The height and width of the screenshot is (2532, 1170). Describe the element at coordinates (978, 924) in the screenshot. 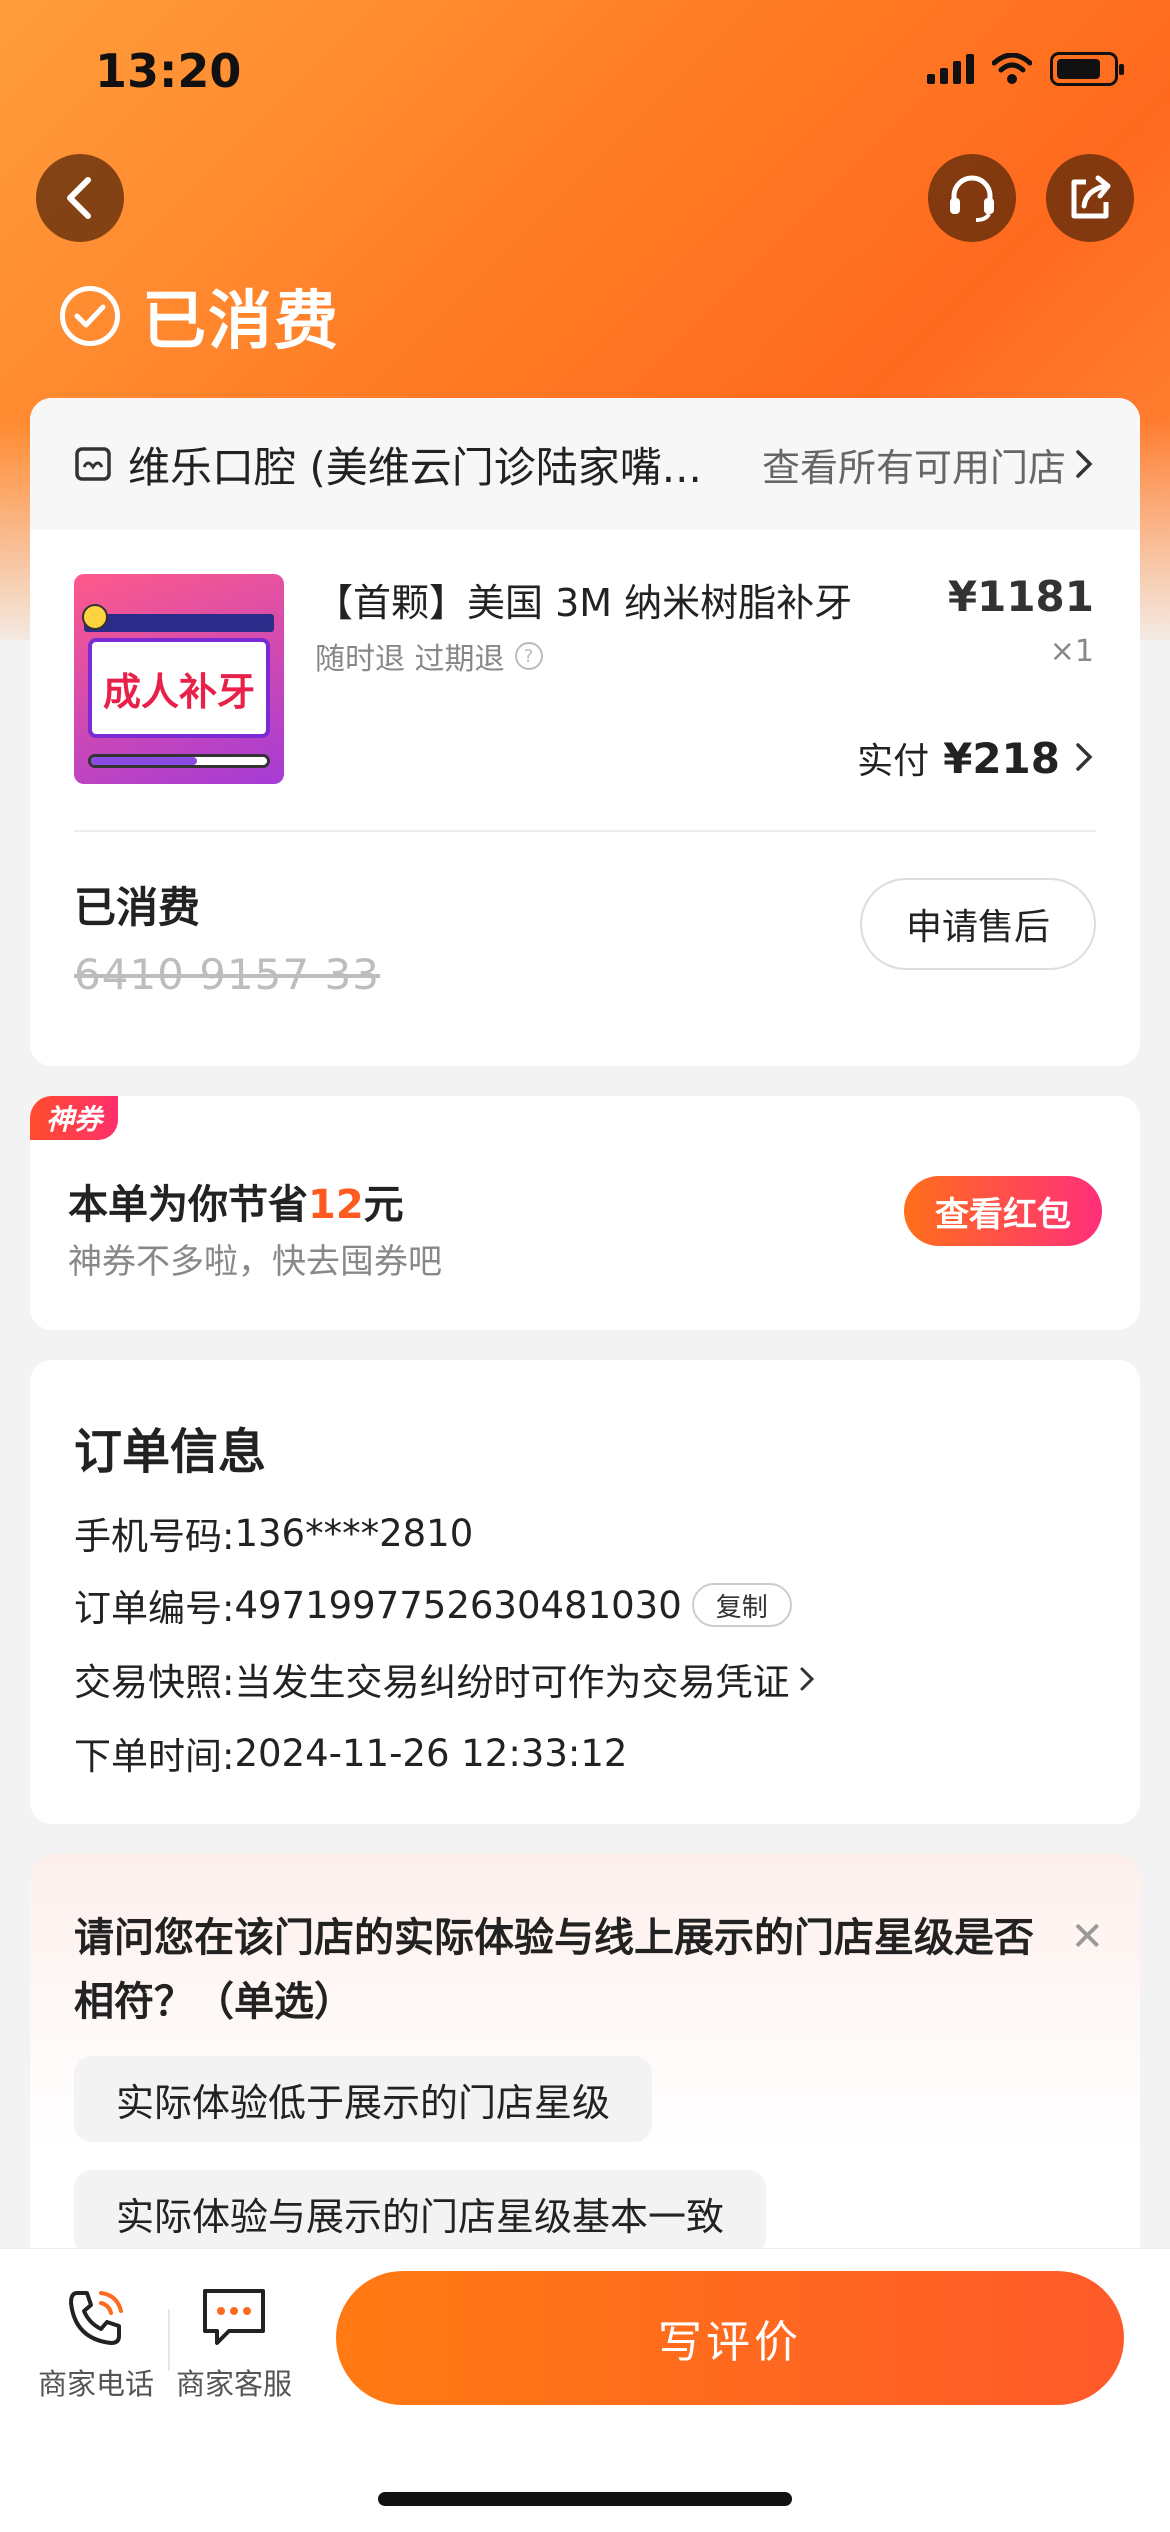

I see `after-sale-button: 申请售后` at that location.